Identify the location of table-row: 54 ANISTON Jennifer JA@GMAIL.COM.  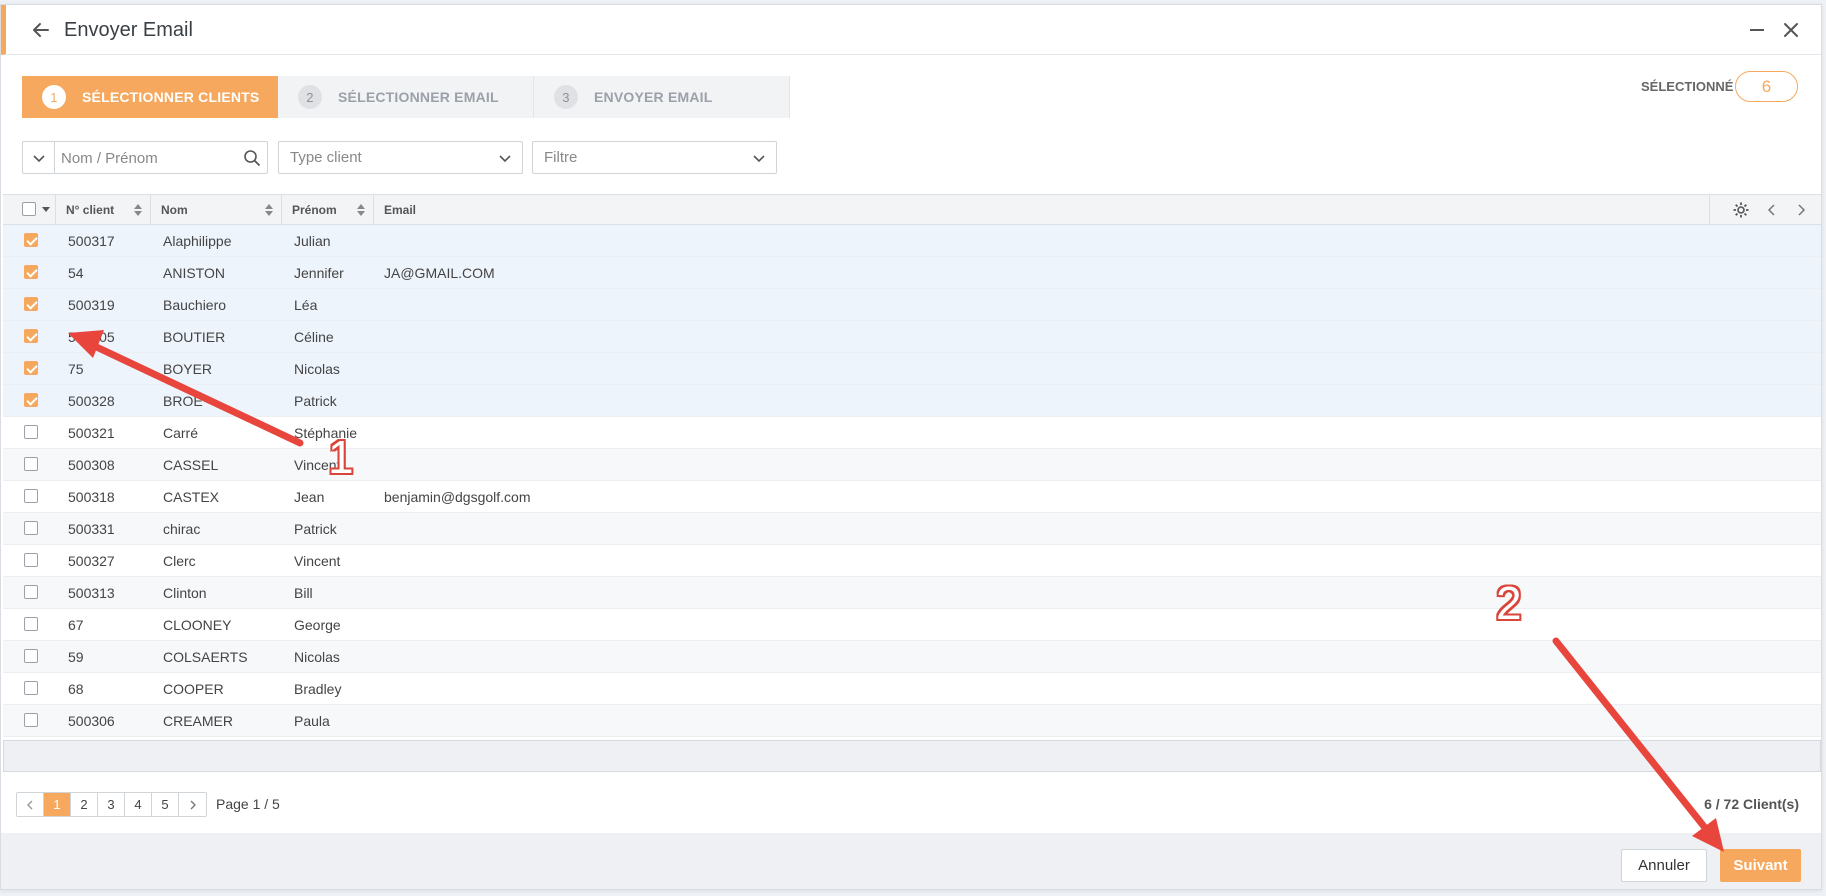
(912, 273).